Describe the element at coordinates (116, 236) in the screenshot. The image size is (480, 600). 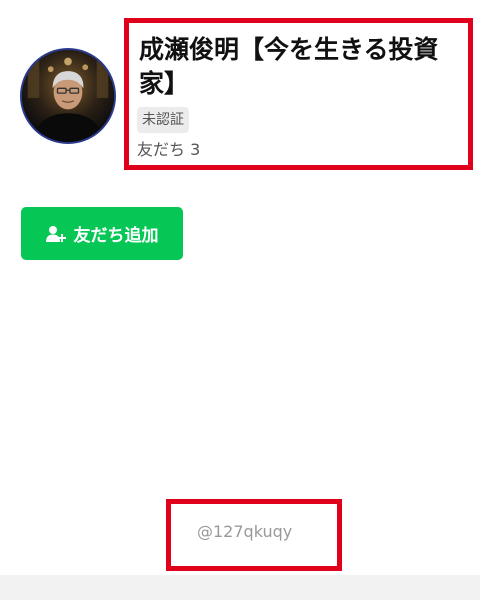
I see `add-friend-label: 友だち追加` at that location.